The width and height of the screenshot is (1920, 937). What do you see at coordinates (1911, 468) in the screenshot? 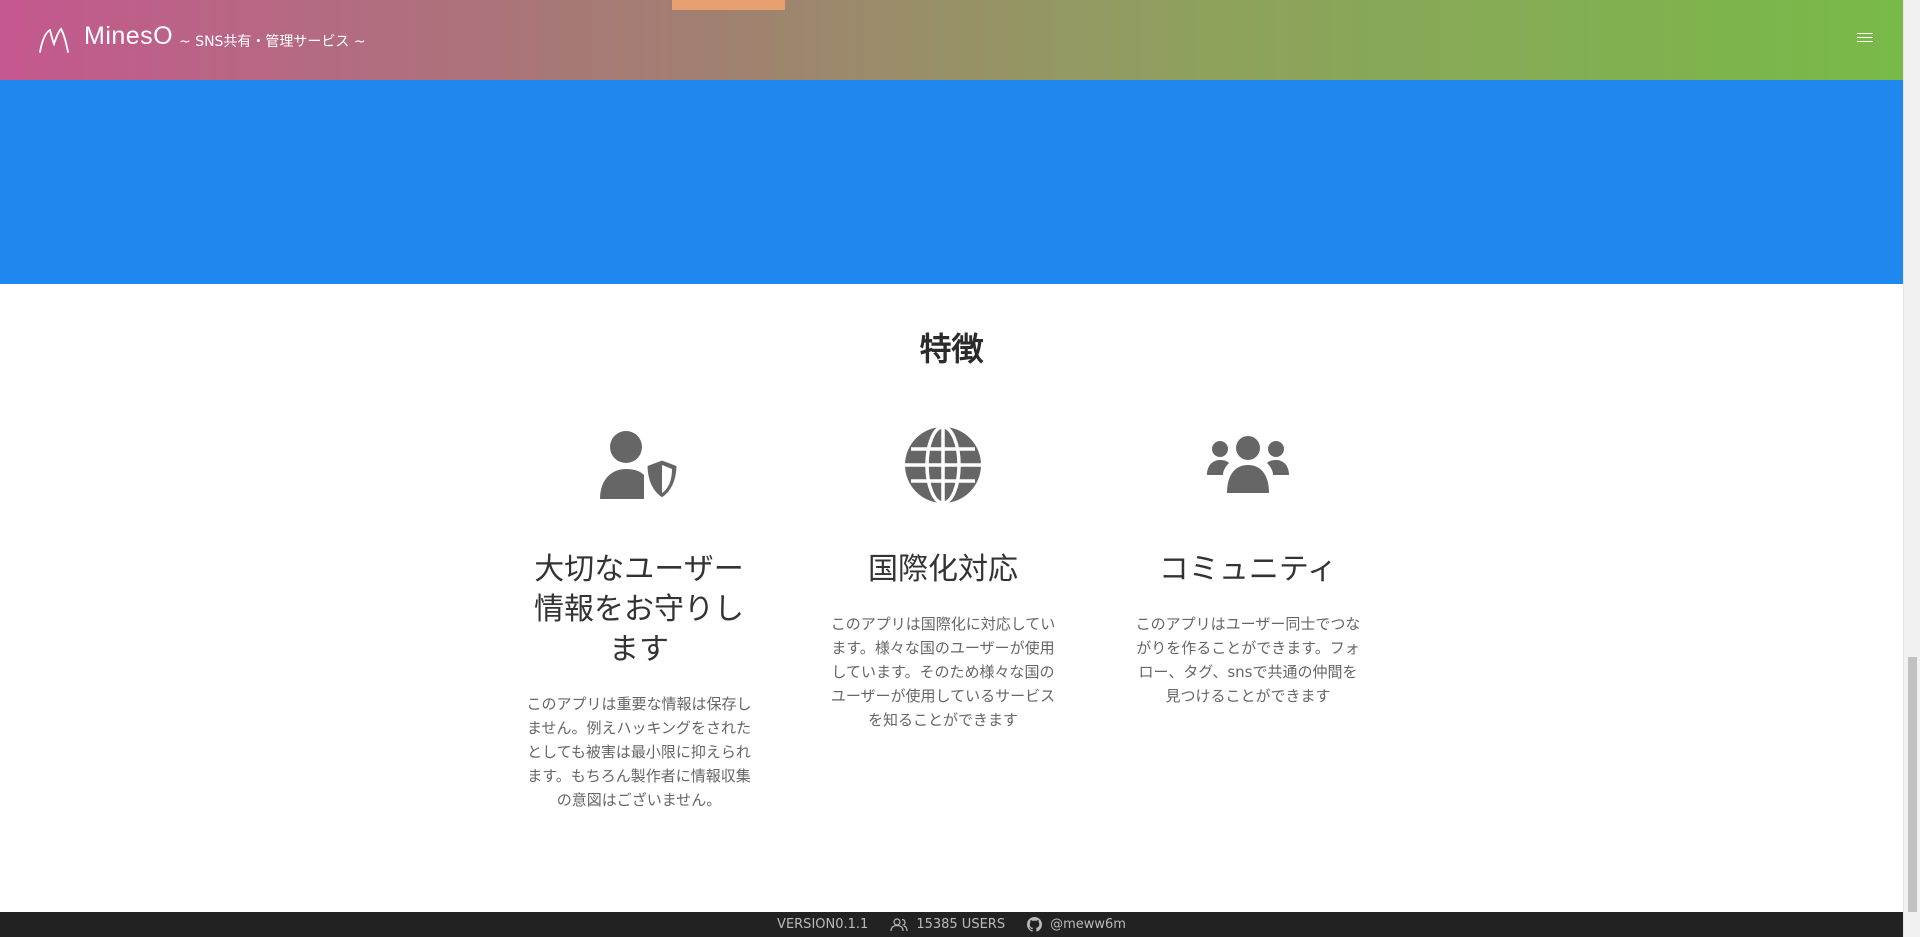
I see `page-scrollbar` at bounding box center [1911, 468].